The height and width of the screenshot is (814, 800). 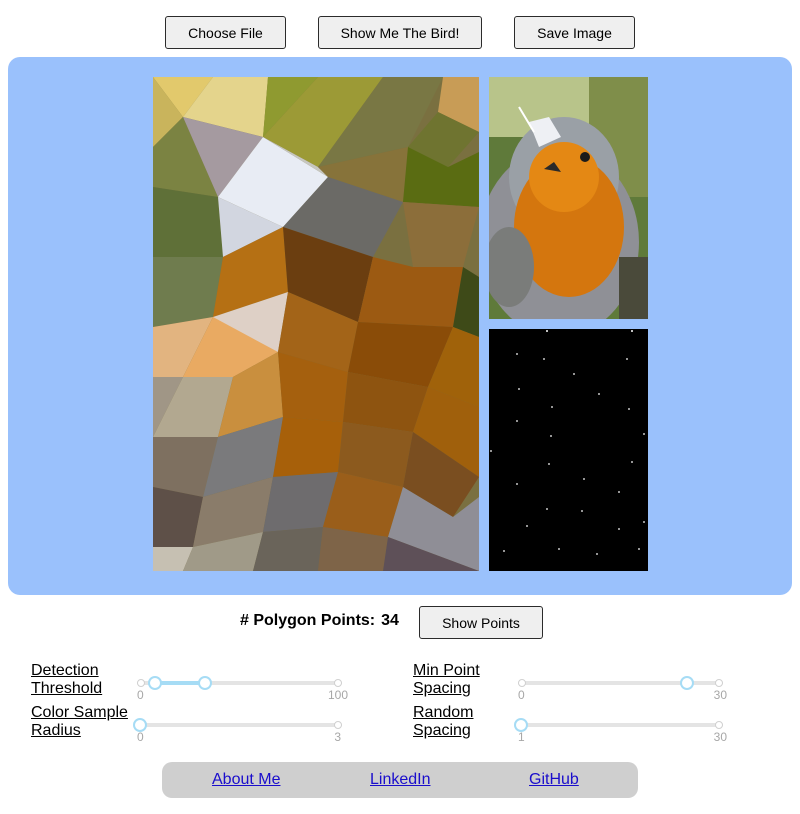 I want to click on polygon-points-count: # Polygon Points: 34, so click(x=319, y=621).